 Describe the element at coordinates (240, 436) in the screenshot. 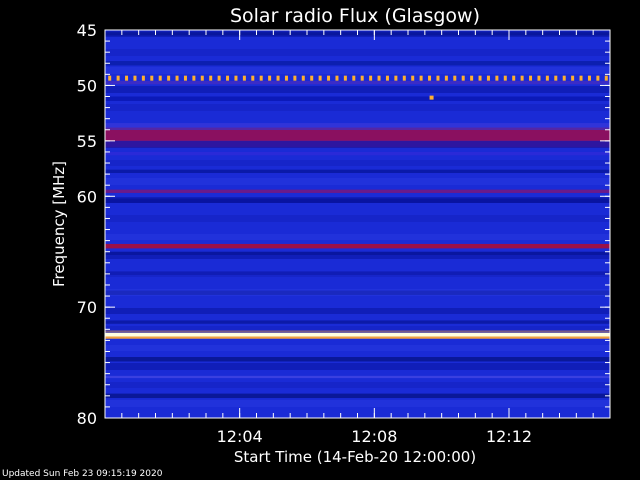

I see `x-tick-label: 12:04` at that location.